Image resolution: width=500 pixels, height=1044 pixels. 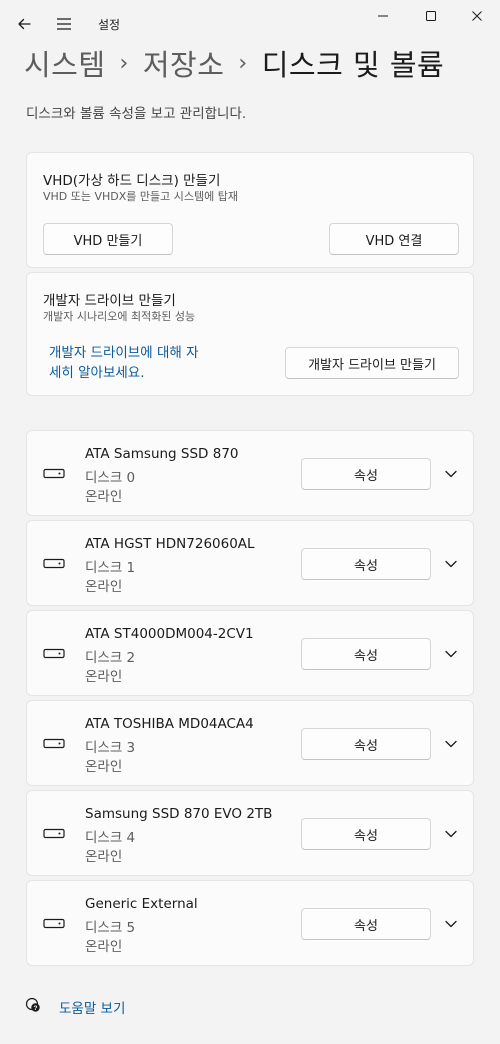 What do you see at coordinates (97, 373) in the screenshot?
I see `link-line-2: 세히 알아보세요.` at bounding box center [97, 373].